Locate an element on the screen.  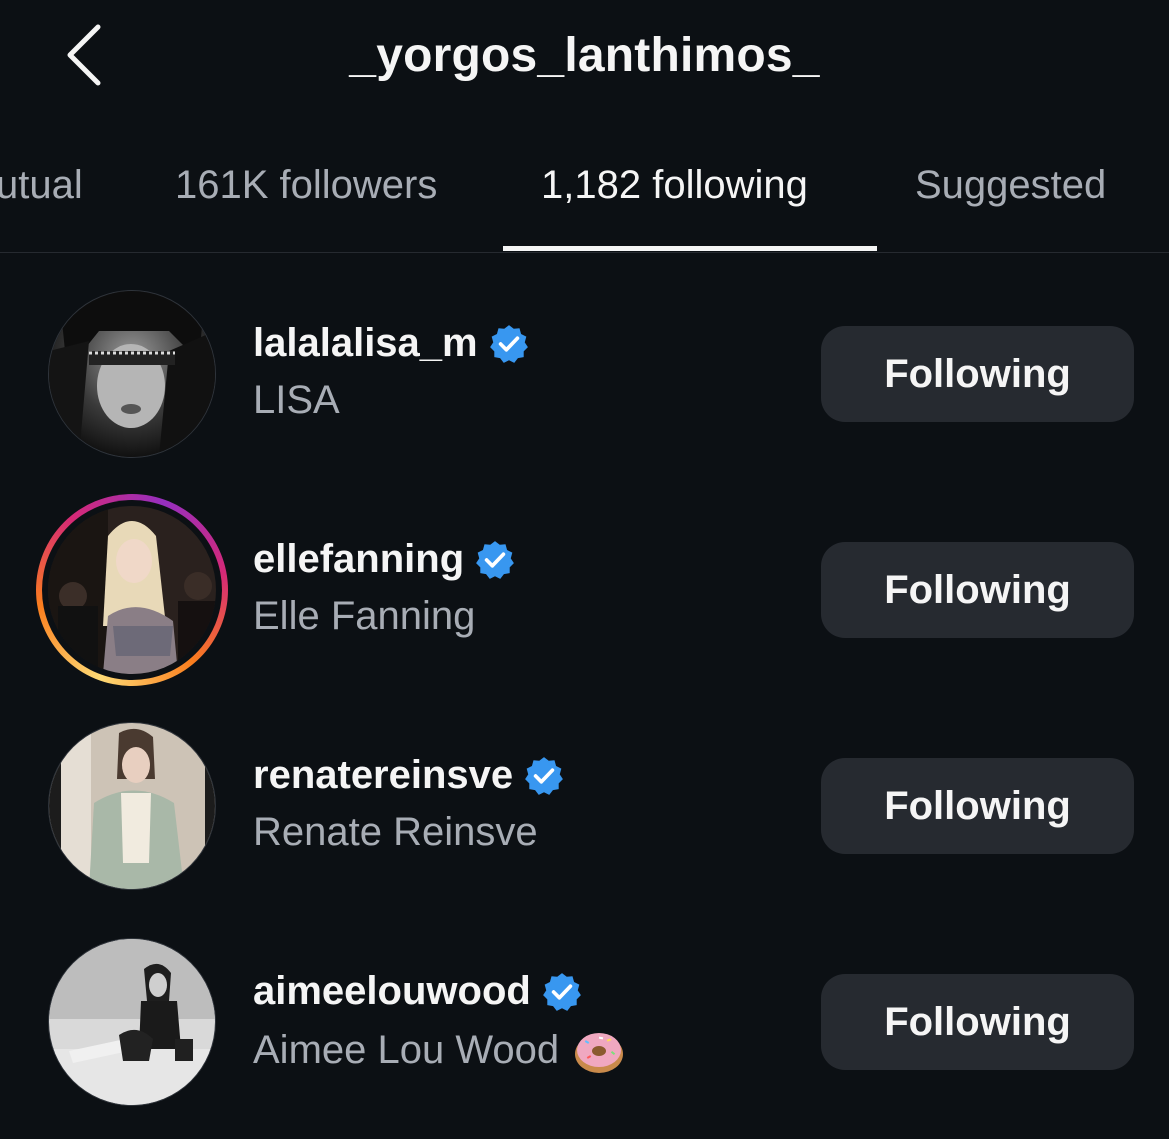
tab-following: 1,182 following is located at coordinates (674, 185).